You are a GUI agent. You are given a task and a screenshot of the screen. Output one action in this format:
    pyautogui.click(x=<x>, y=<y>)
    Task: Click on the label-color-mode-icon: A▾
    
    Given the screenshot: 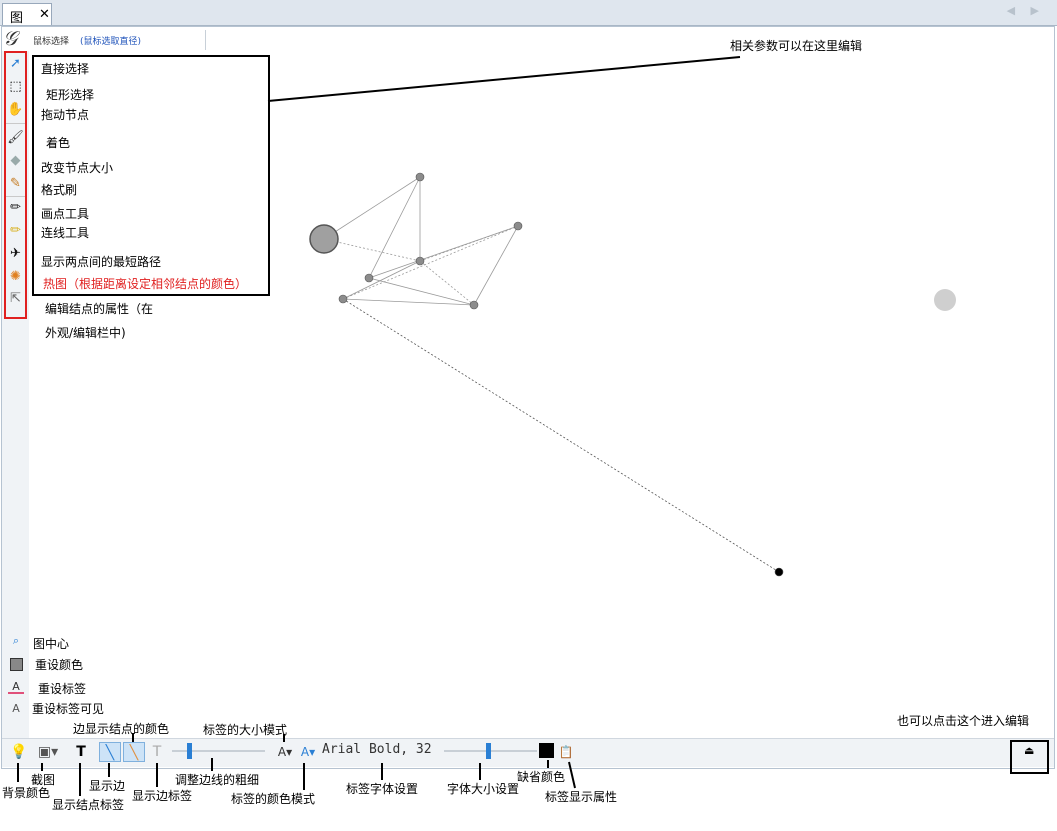 What is the action you would take?
    pyautogui.click(x=308, y=752)
    